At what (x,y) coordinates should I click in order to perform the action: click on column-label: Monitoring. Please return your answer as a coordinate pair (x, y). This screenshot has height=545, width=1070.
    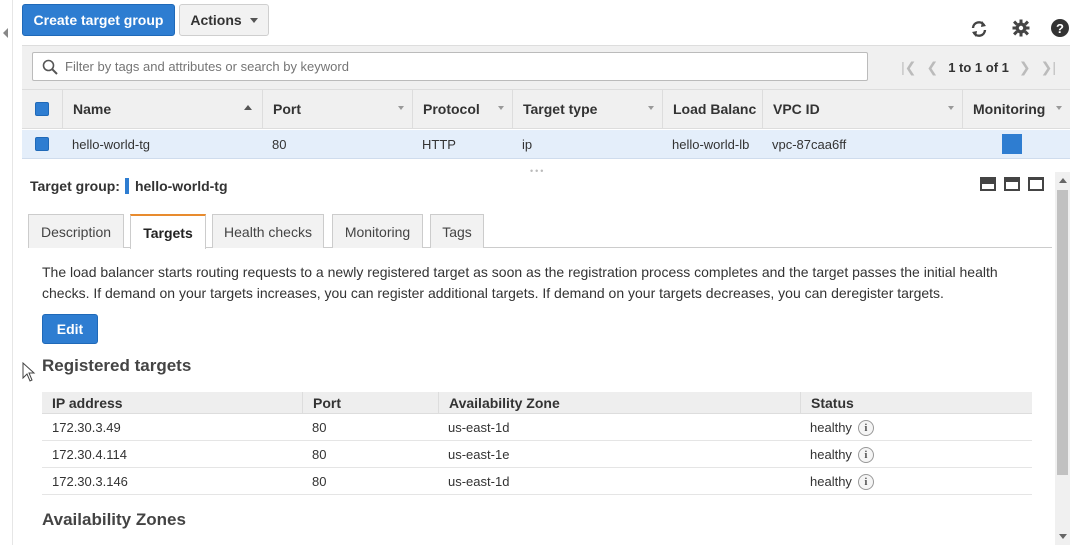
    Looking at the image, I should click on (1009, 109).